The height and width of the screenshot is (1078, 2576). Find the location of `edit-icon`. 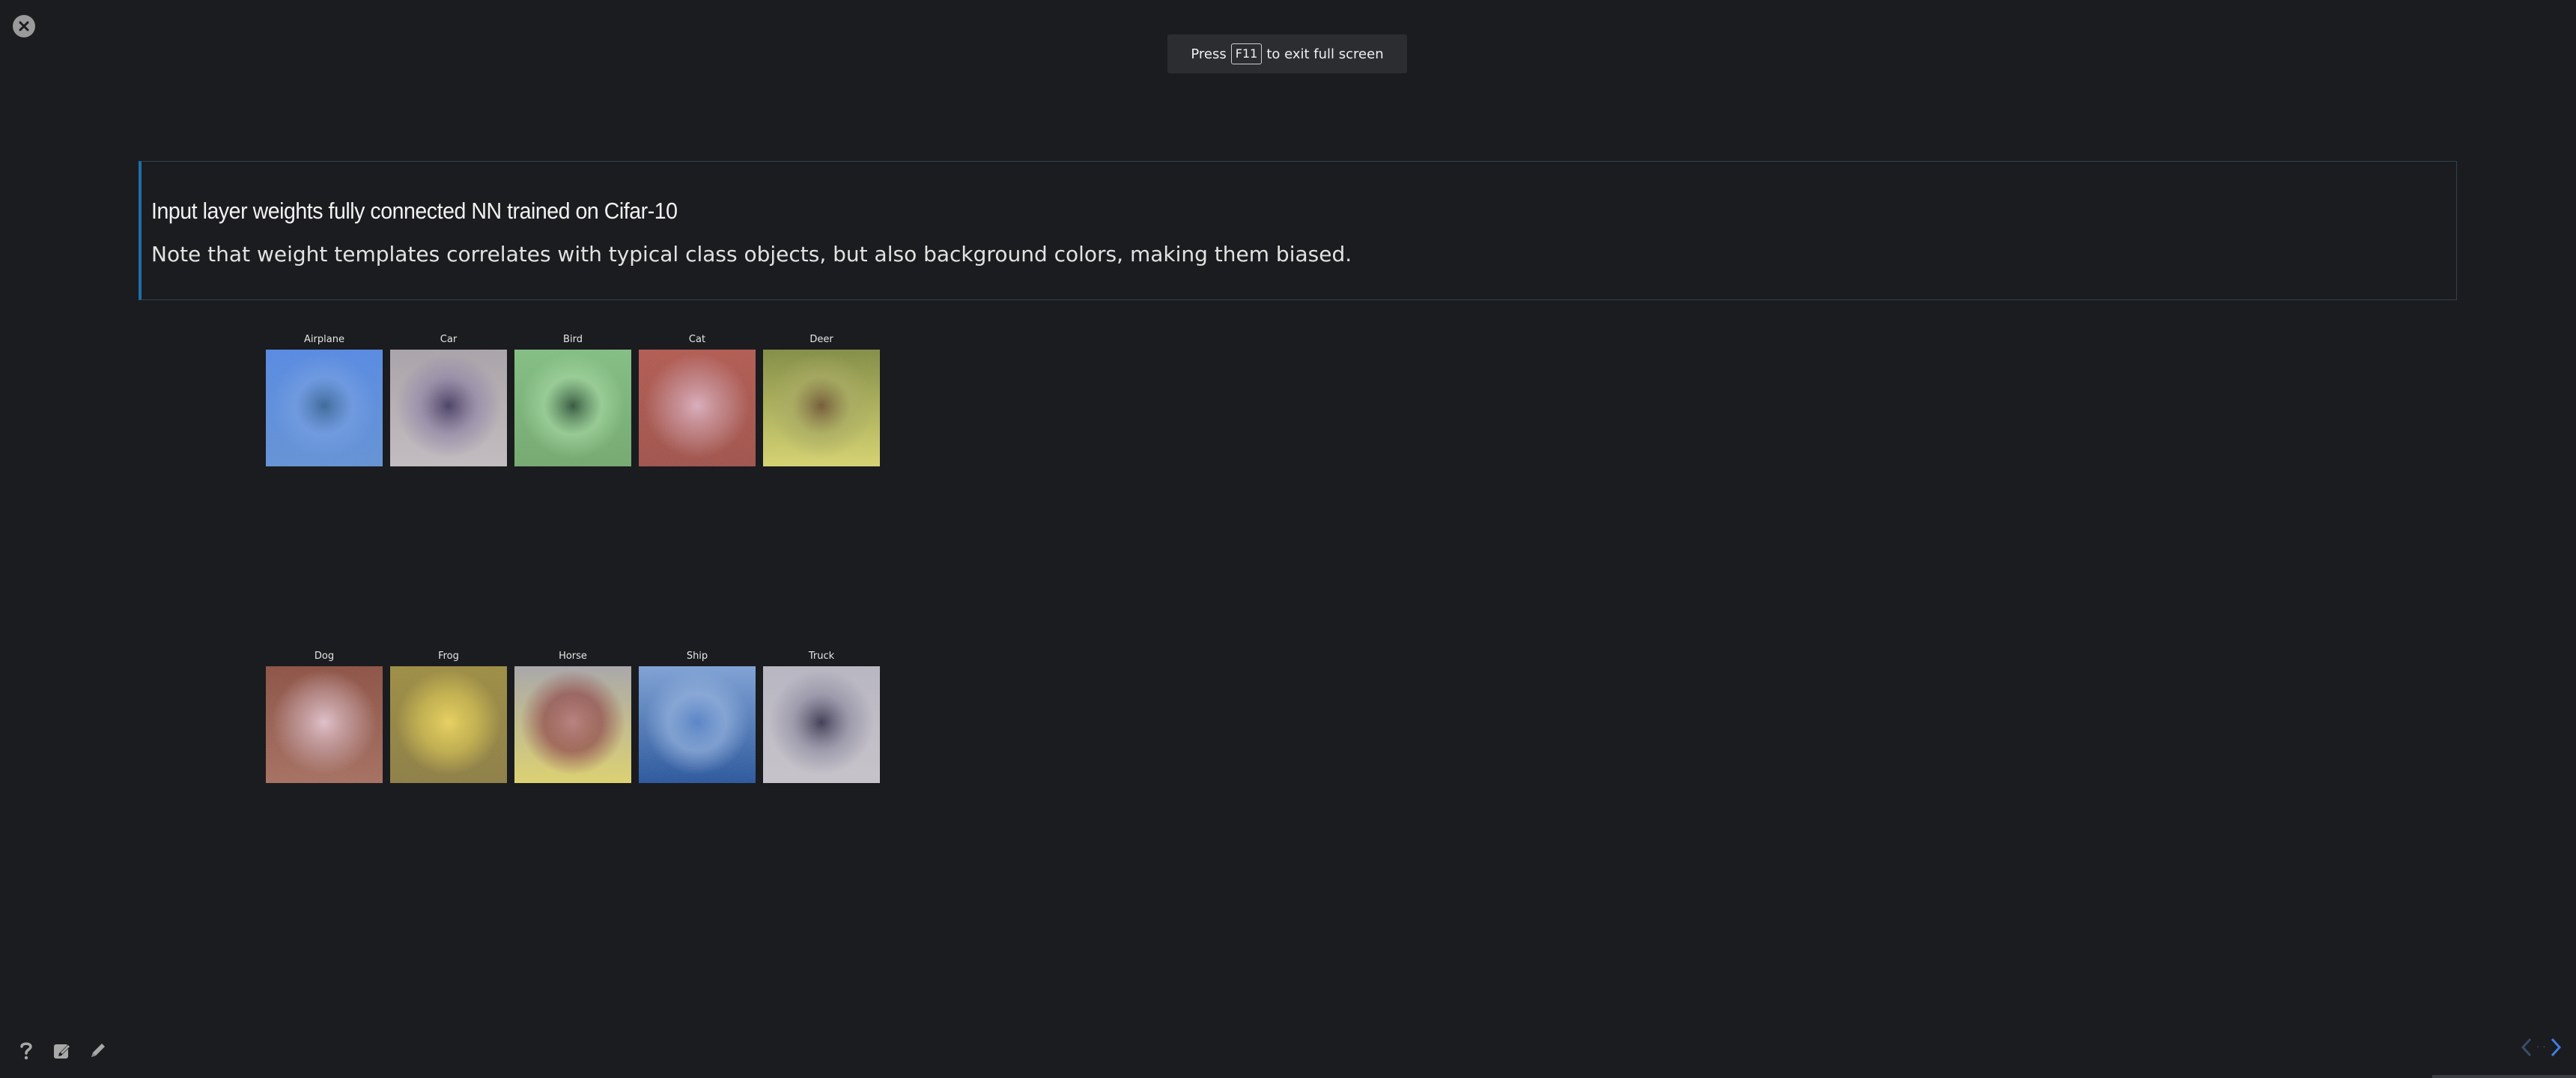

edit-icon is located at coordinates (62, 1050).